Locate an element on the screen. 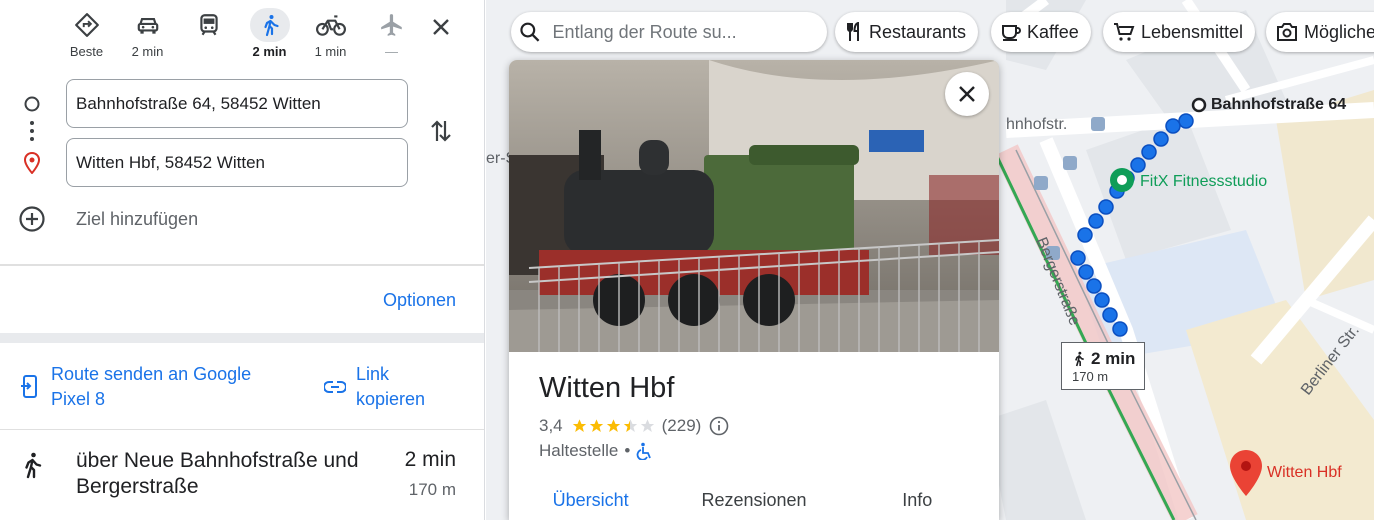 The width and height of the screenshot is (1374, 520). place-type-label: Haltestelle is located at coordinates (579, 450).